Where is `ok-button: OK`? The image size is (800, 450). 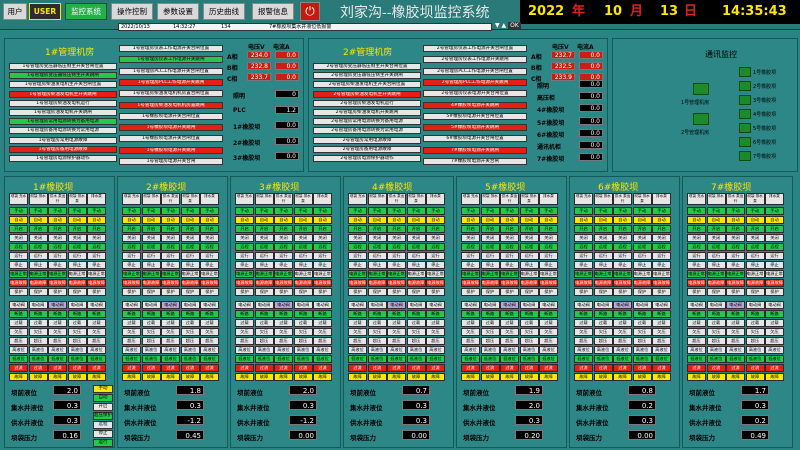
ok-button: OK is located at coordinates (514, 25).